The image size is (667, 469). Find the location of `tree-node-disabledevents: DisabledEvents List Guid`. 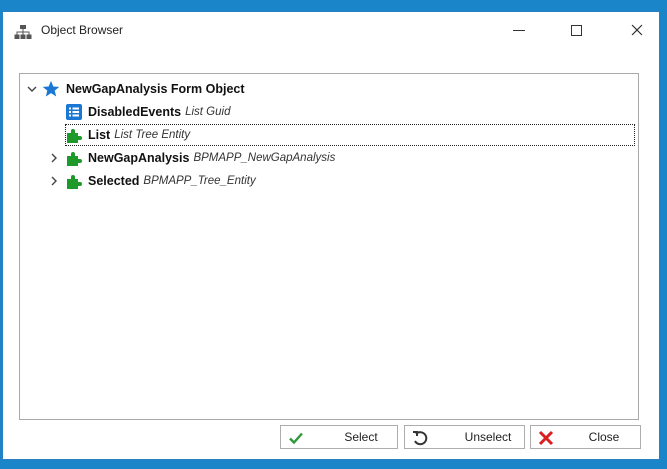

tree-node-disabledevents: DisabledEvents List Guid is located at coordinates (148, 112).